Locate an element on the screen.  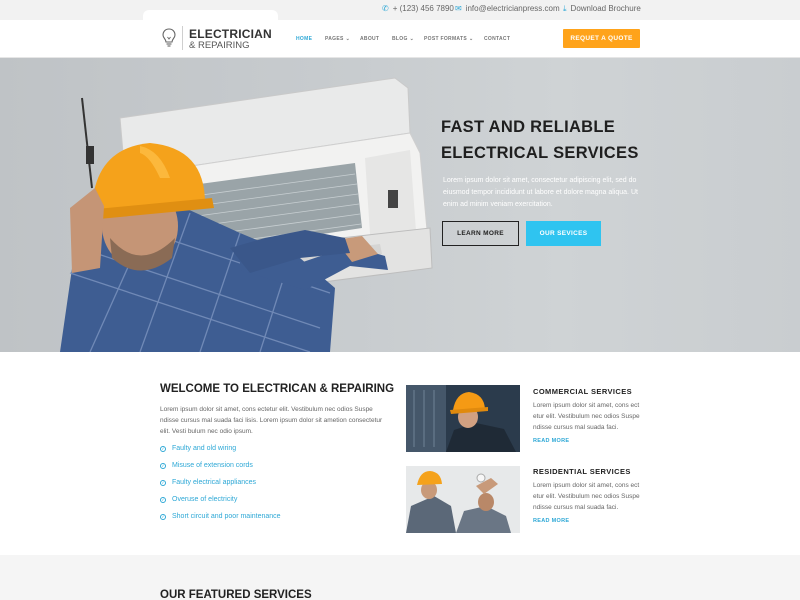
feature-label: Faulty and old wiring is located at coordinates (204, 448).